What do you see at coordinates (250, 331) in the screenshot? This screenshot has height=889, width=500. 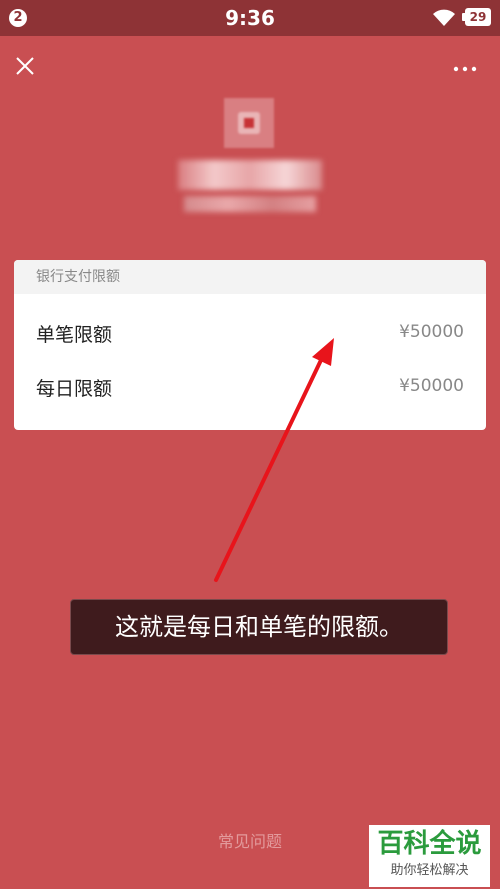 I see `single-limit-row: 单笔限额 ¥50000` at bounding box center [250, 331].